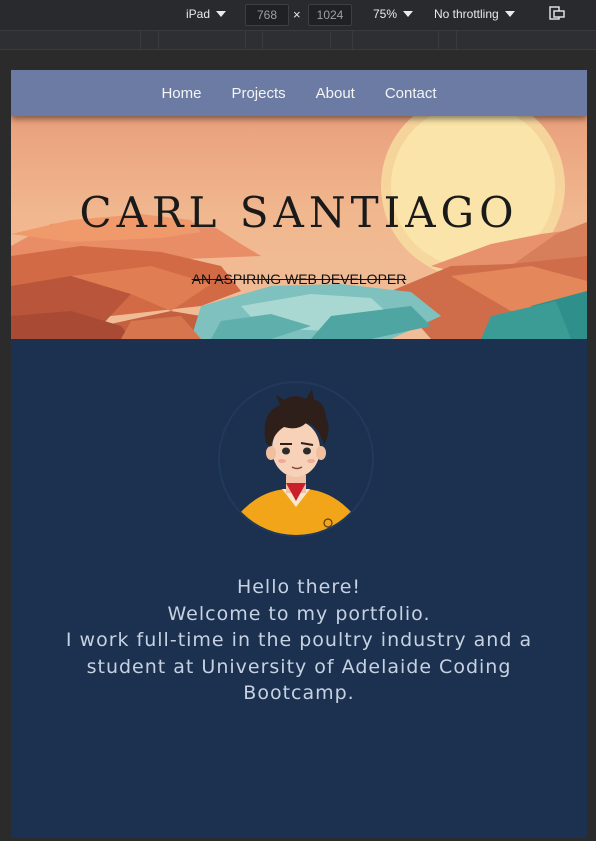 The height and width of the screenshot is (841, 596). What do you see at coordinates (385, 14) in the screenshot?
I see `zoom-label: 75%` at bounding box center [385, 14].